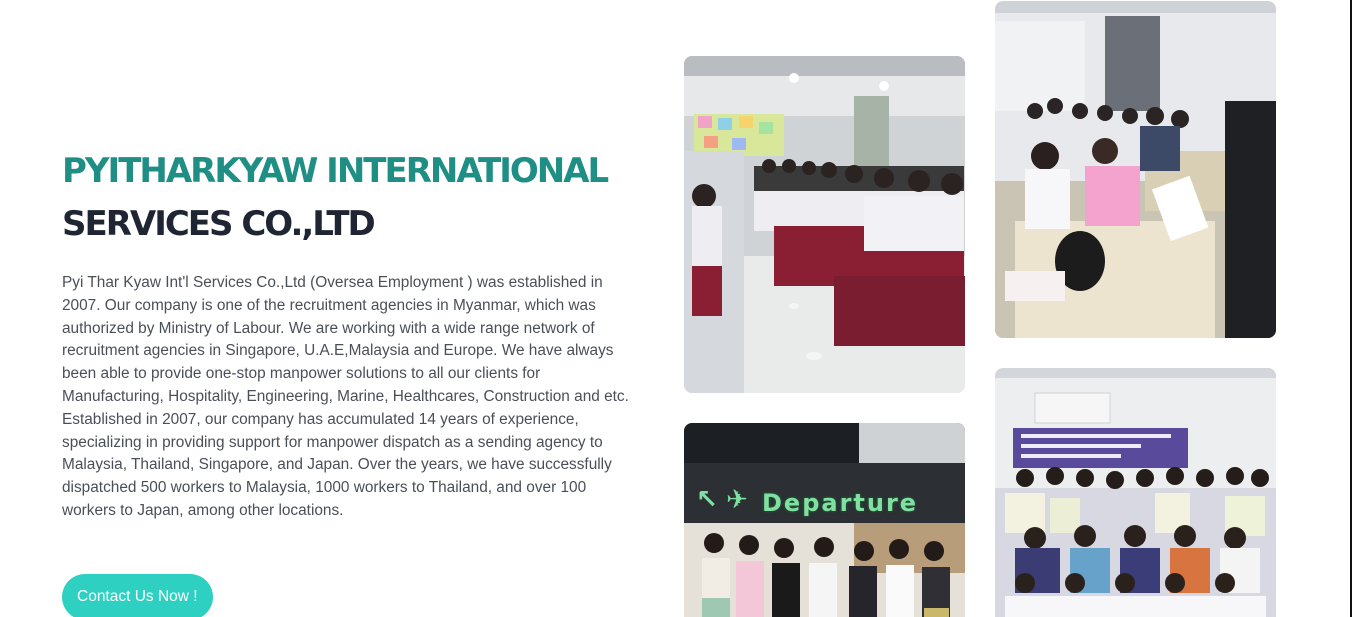 The width and height of the screenshot is (1352, 617). I want to click on photo-certificate-group, so click(1135, 492).